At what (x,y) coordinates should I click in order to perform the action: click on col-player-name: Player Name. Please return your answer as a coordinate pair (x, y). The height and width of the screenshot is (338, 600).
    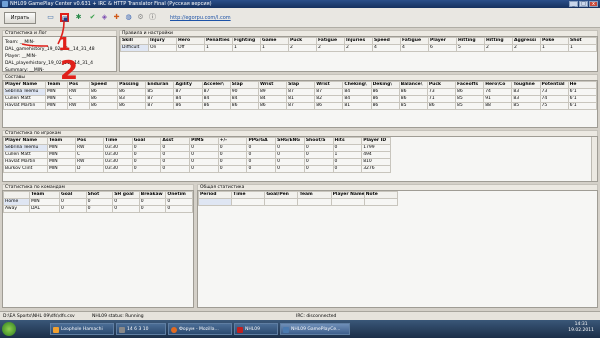
    Looking at the image, I should click on (347, 195).